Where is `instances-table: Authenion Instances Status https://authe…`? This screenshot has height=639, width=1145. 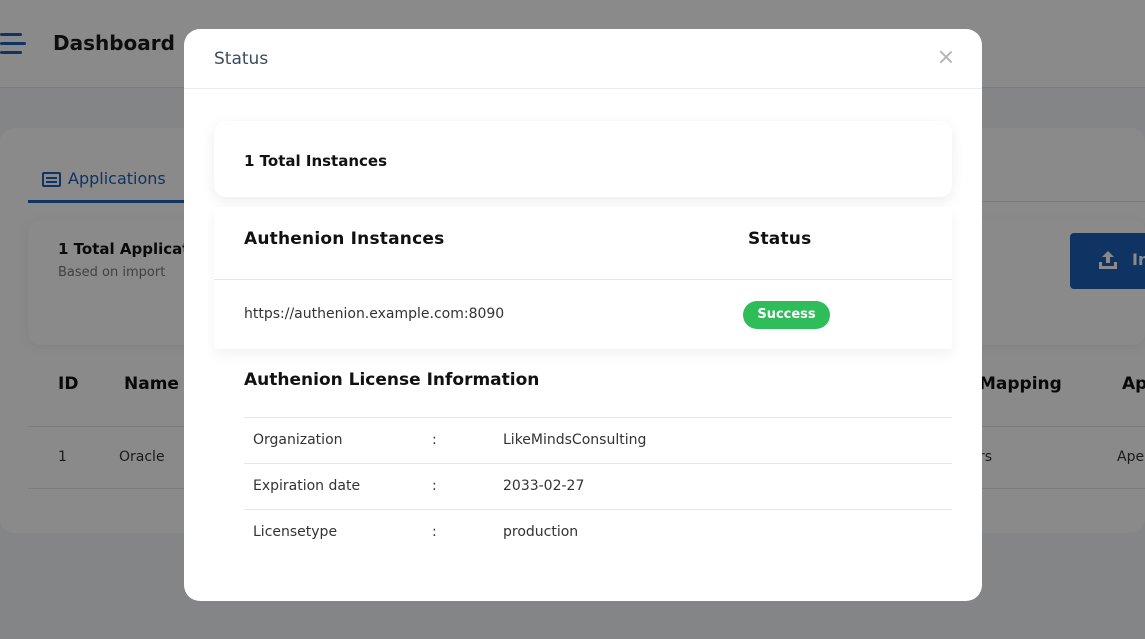
instances-table: Authenion Instances Status https://authe… is located at coordinates (583, 278).